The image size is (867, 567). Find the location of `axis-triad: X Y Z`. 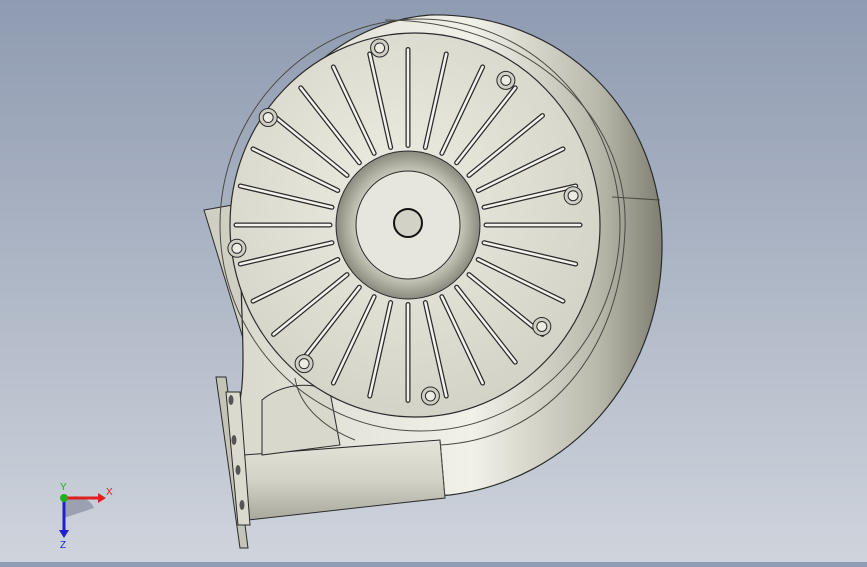

axis-triad: X Y Z is located at coordinates (86, 515).